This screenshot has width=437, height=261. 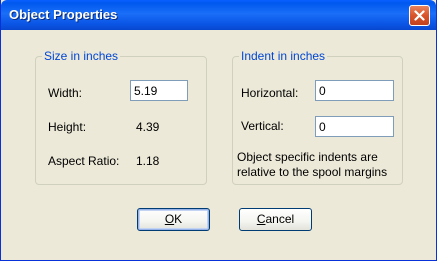 What do you see at coordinates (280, 219) in the screenshot?
I see `cancel-label-rest: ancel` at bounding box center [280, 219].